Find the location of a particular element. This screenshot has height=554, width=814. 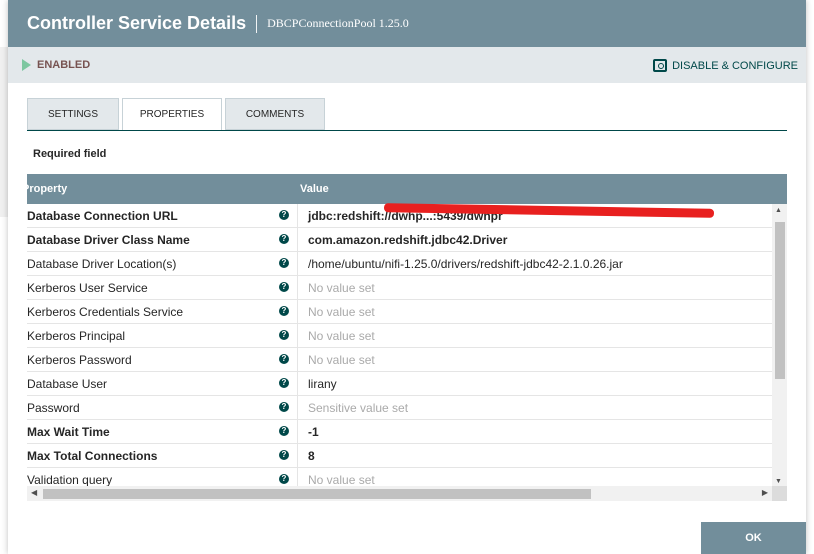

property-name: Kerberos User Service is located at coordinates (87, 288).